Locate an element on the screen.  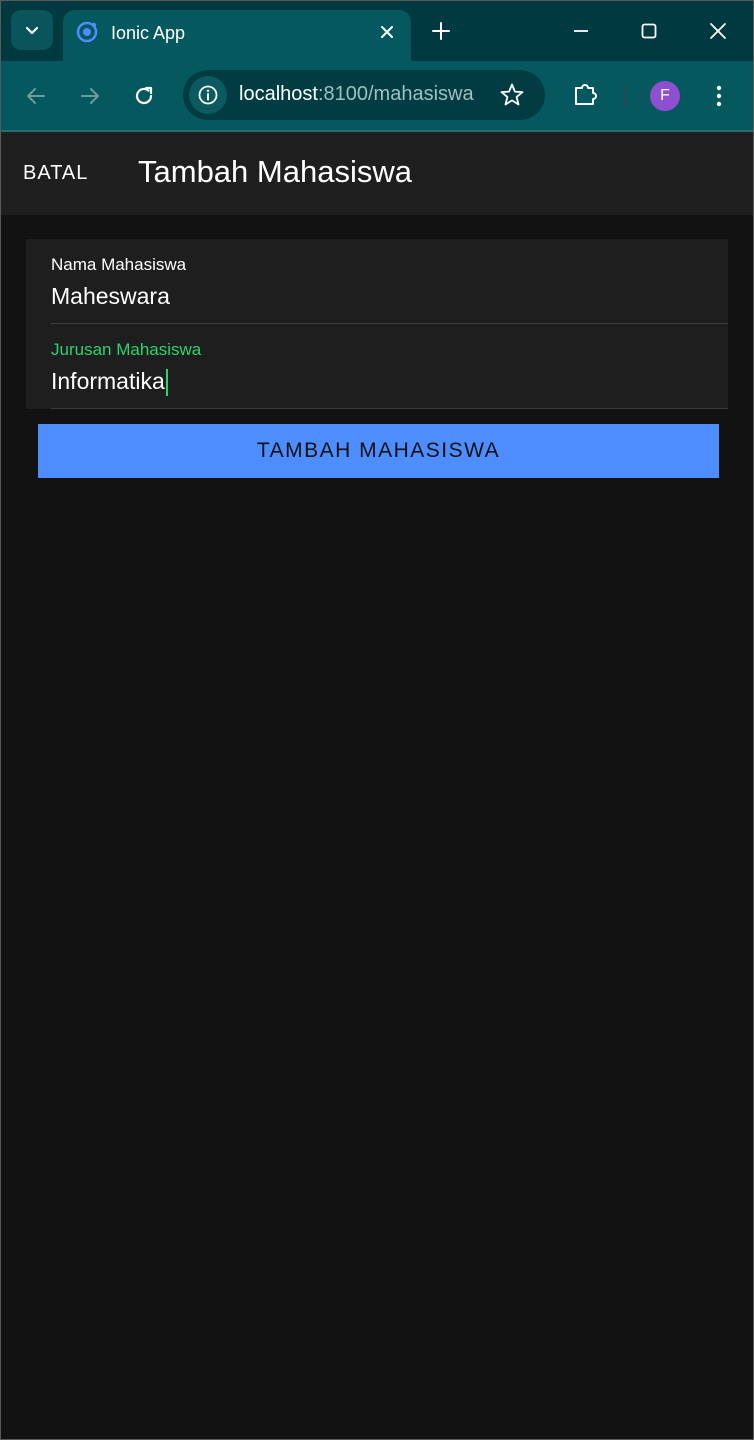
add-student-button: TAMBAH MAHASISWA is located at coordinates (378, 451).